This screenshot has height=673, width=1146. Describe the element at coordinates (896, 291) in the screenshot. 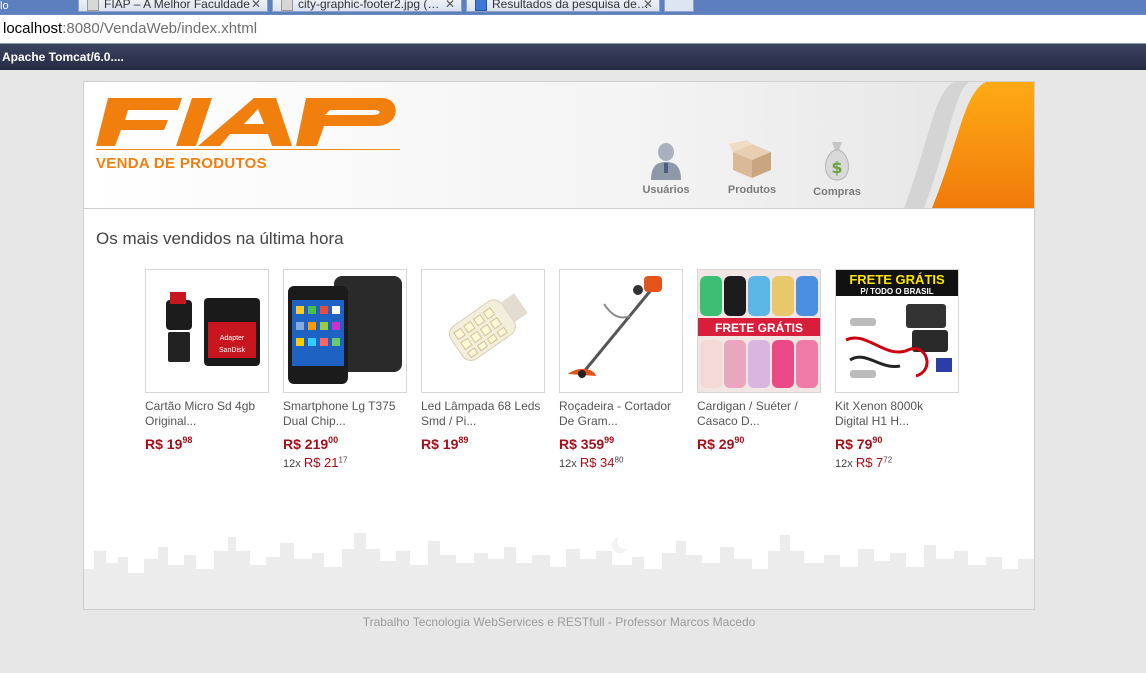

I see `badge-subtext: P/ TODO O BRASIL` at that location.